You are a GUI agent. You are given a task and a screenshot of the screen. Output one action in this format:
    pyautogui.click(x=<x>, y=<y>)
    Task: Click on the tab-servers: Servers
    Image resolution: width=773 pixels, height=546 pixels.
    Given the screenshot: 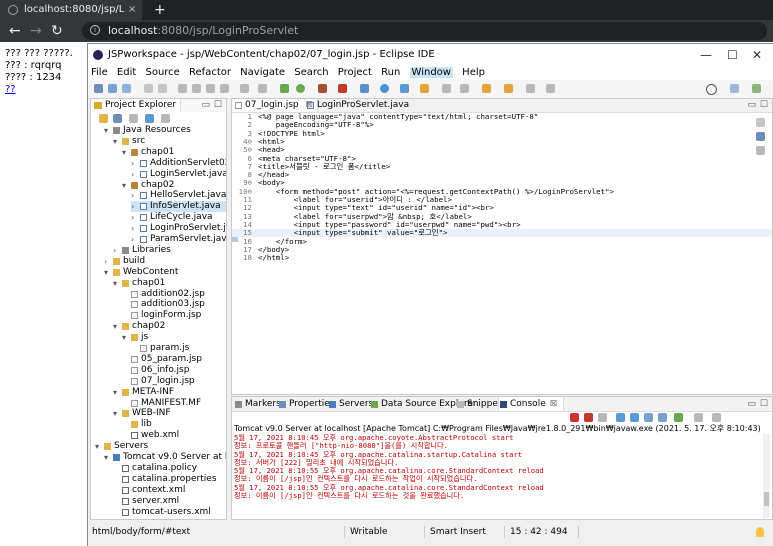 What is the action you would take?
    pyautogui.click(x=350, y=404)
    